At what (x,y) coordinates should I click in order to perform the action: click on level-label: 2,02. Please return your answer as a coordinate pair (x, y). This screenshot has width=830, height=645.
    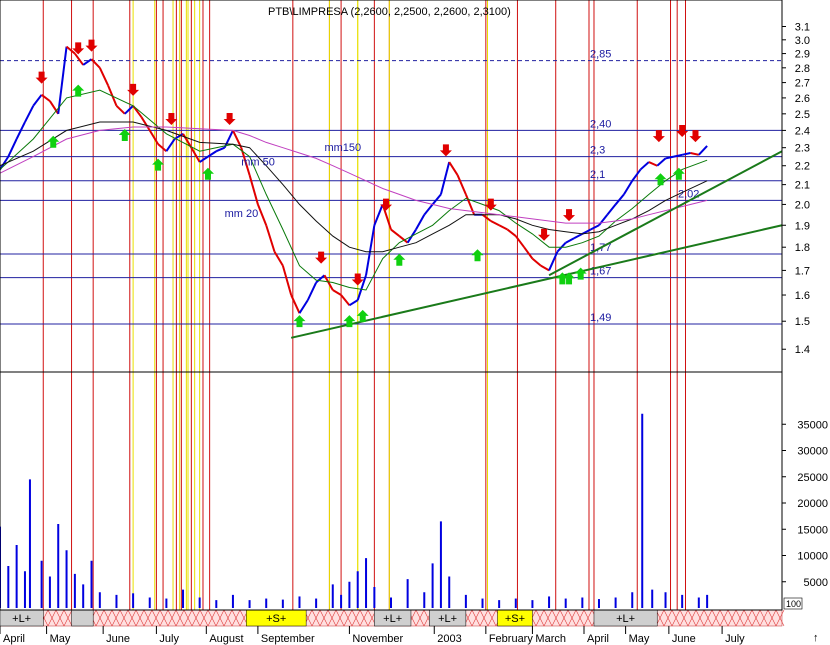
    Looking at the image, I should click on (688, 194).